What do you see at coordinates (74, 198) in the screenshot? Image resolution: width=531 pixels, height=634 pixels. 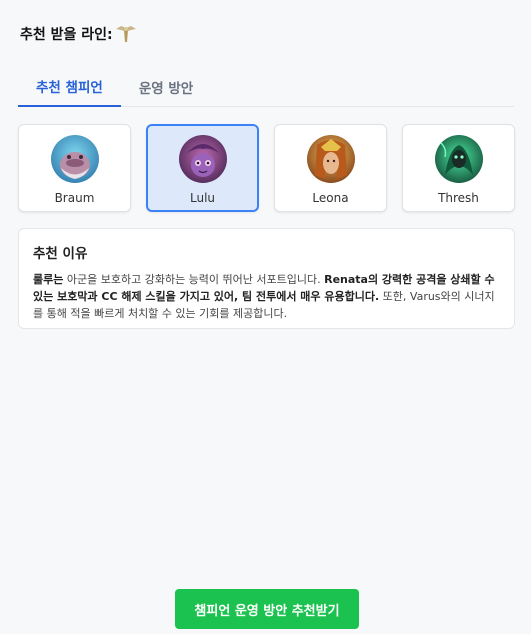 I see `champion-name: Braum` at bounding box center [74, 198].